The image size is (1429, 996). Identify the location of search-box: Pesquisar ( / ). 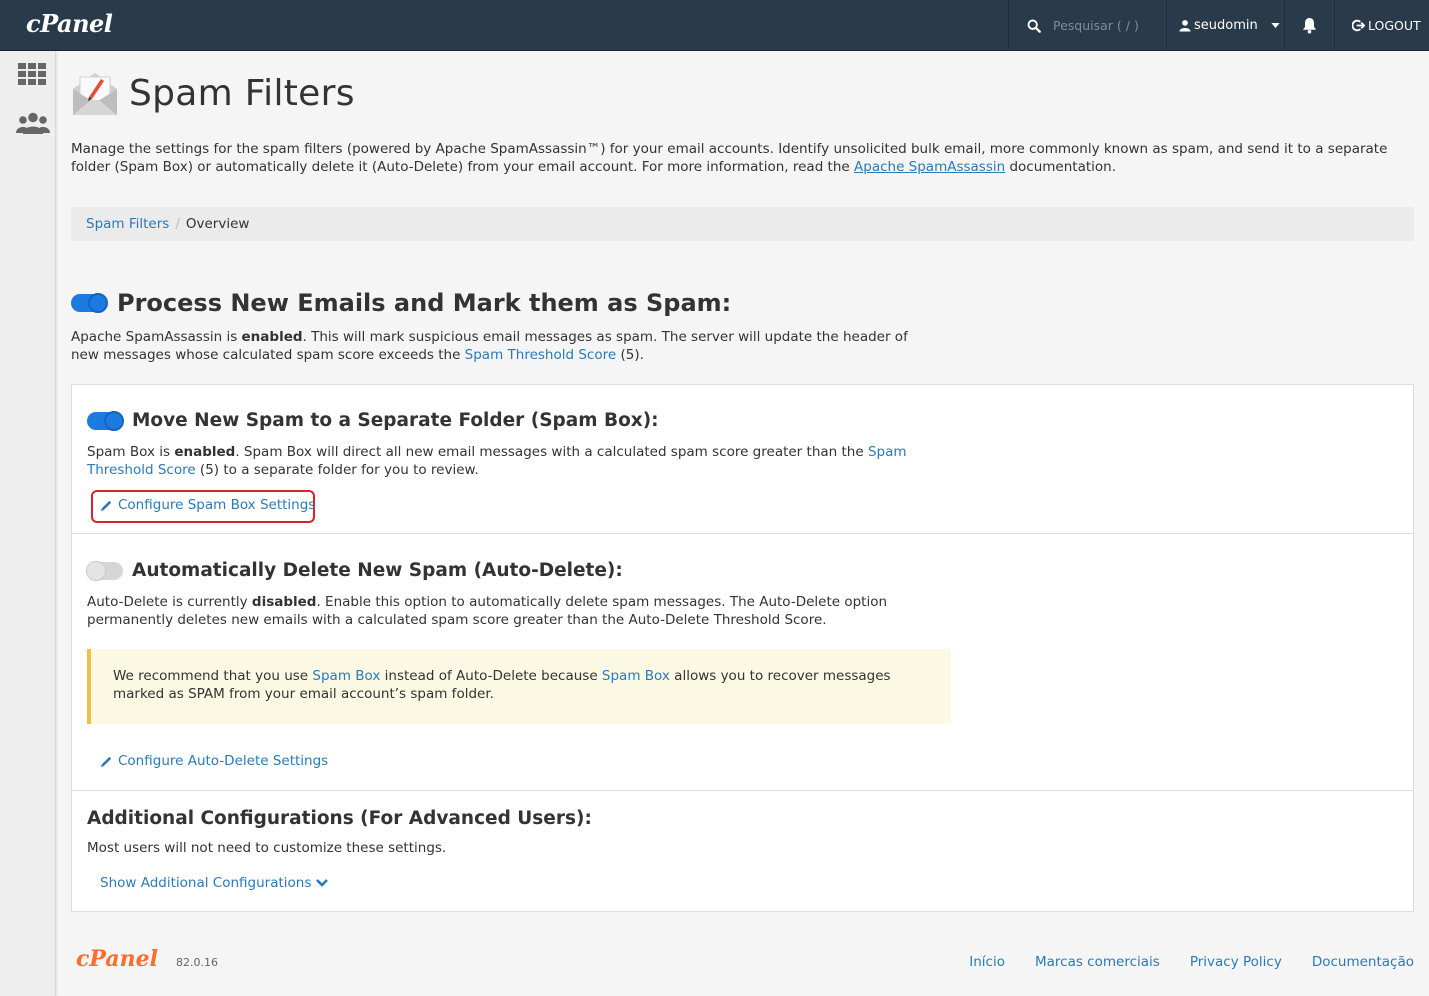
(1087, 25).